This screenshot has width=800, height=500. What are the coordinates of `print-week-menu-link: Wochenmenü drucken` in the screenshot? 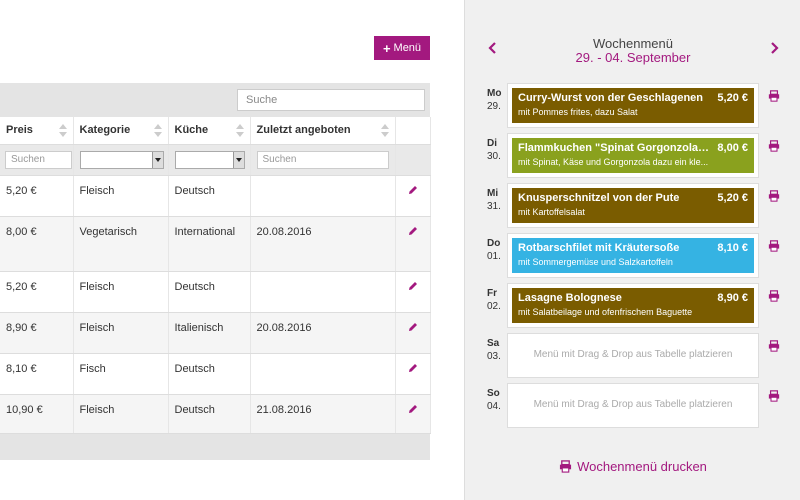 It's located at (632, 466).